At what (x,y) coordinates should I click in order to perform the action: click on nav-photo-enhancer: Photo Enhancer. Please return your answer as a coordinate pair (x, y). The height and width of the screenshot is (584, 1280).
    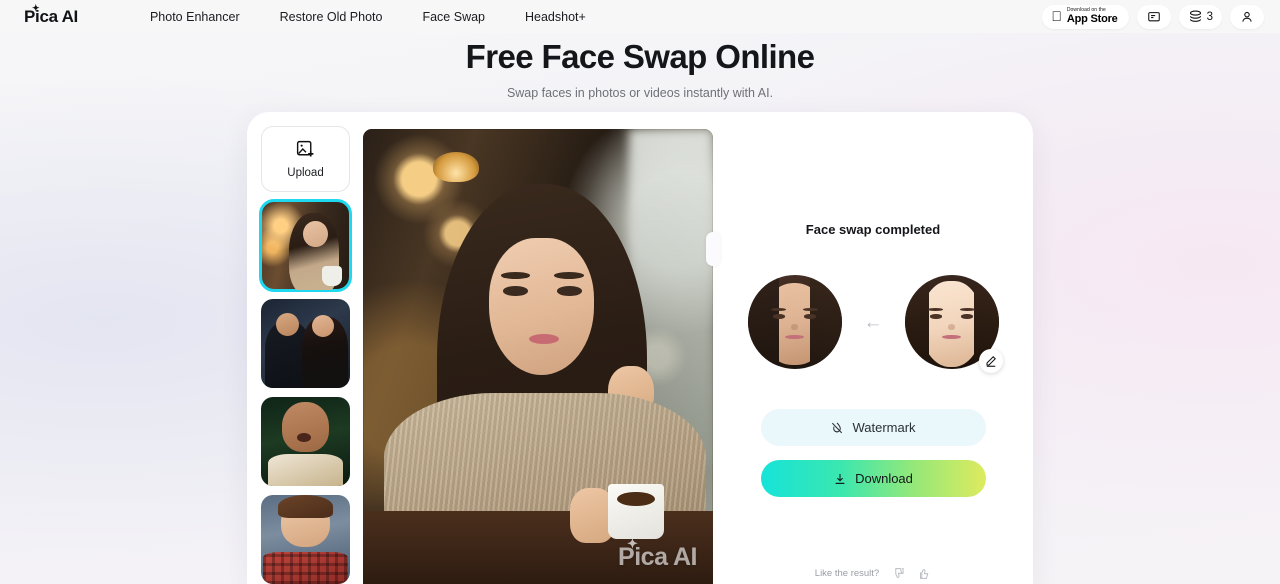
    Looking at the image, I should click on (195, 17).